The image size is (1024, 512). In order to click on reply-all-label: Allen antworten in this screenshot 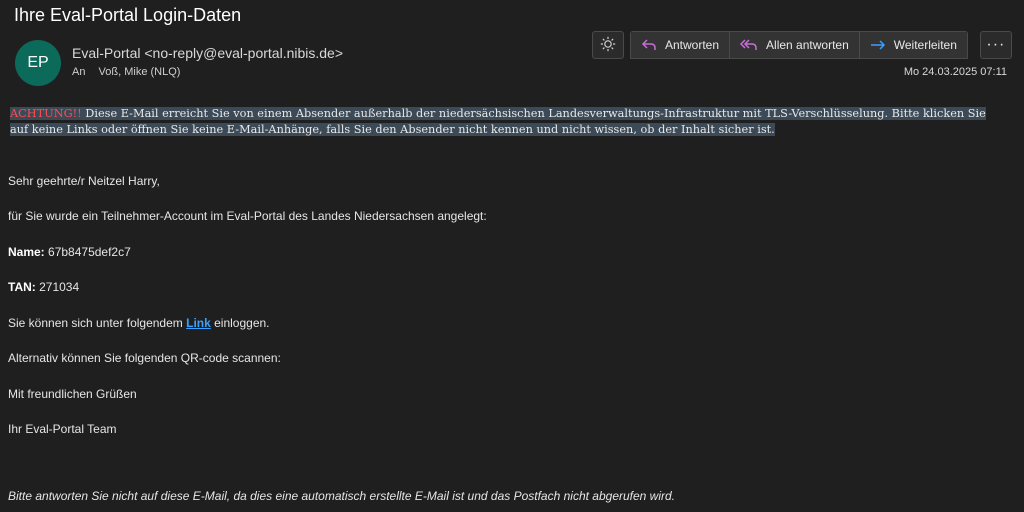, I will do `click(807, 45)`.